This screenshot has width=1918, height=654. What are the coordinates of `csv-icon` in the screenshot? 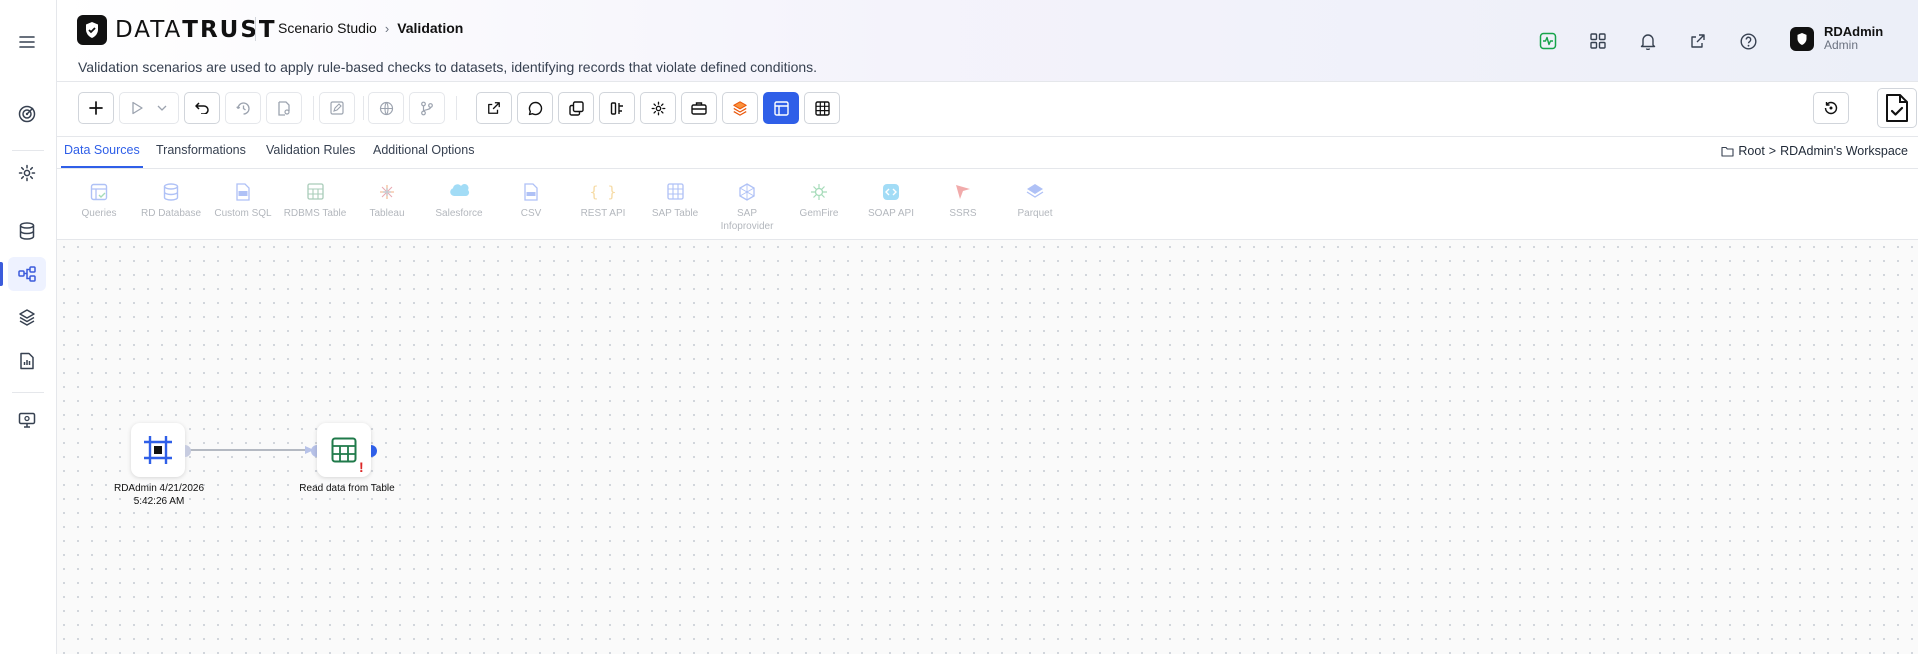 It's located at (531, 192).